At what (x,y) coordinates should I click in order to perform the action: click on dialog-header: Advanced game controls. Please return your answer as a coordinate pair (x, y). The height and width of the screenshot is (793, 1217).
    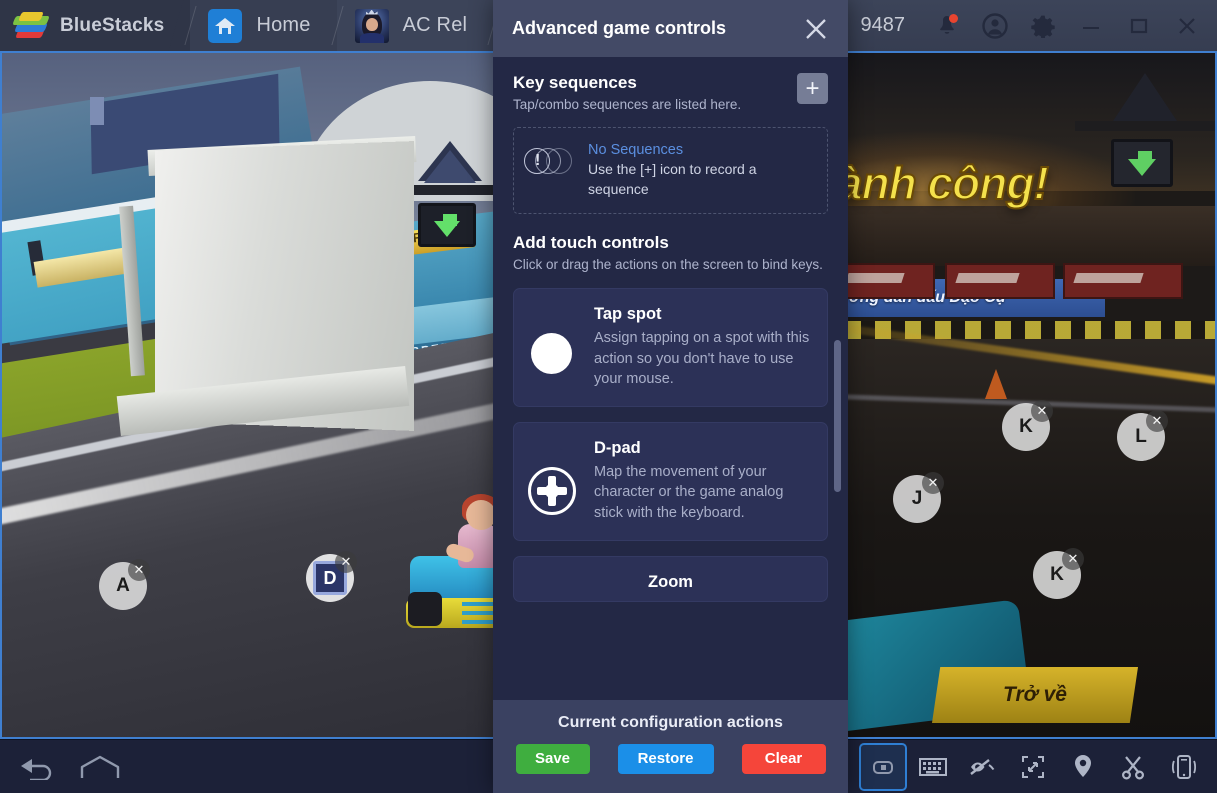
    Looking at the image, I should click on (670, 28).